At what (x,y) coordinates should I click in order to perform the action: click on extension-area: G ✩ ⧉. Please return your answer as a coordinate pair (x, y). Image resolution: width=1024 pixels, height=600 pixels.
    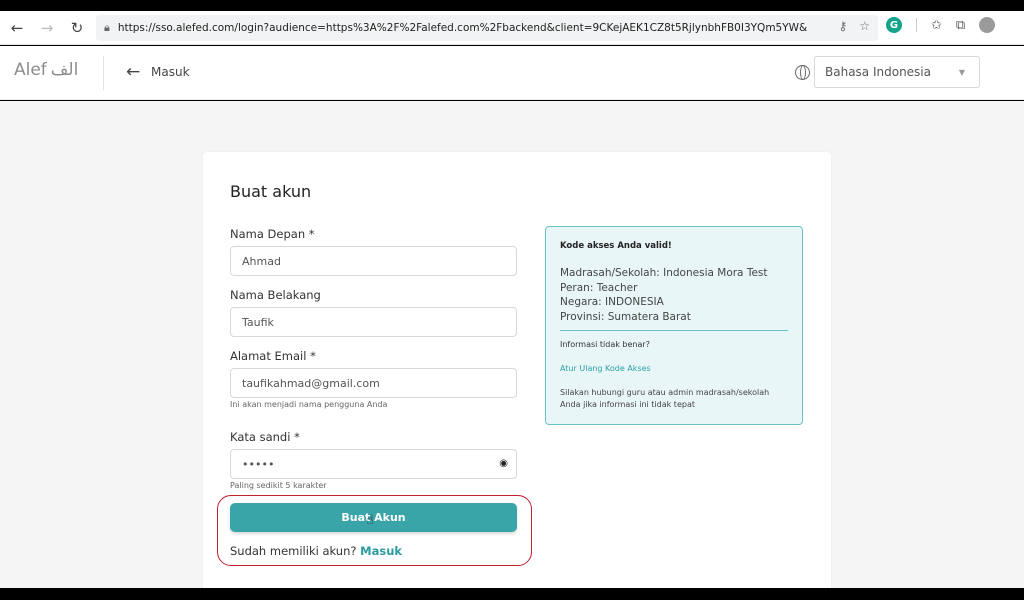
    Looking at the image, I should click on (941, 25).